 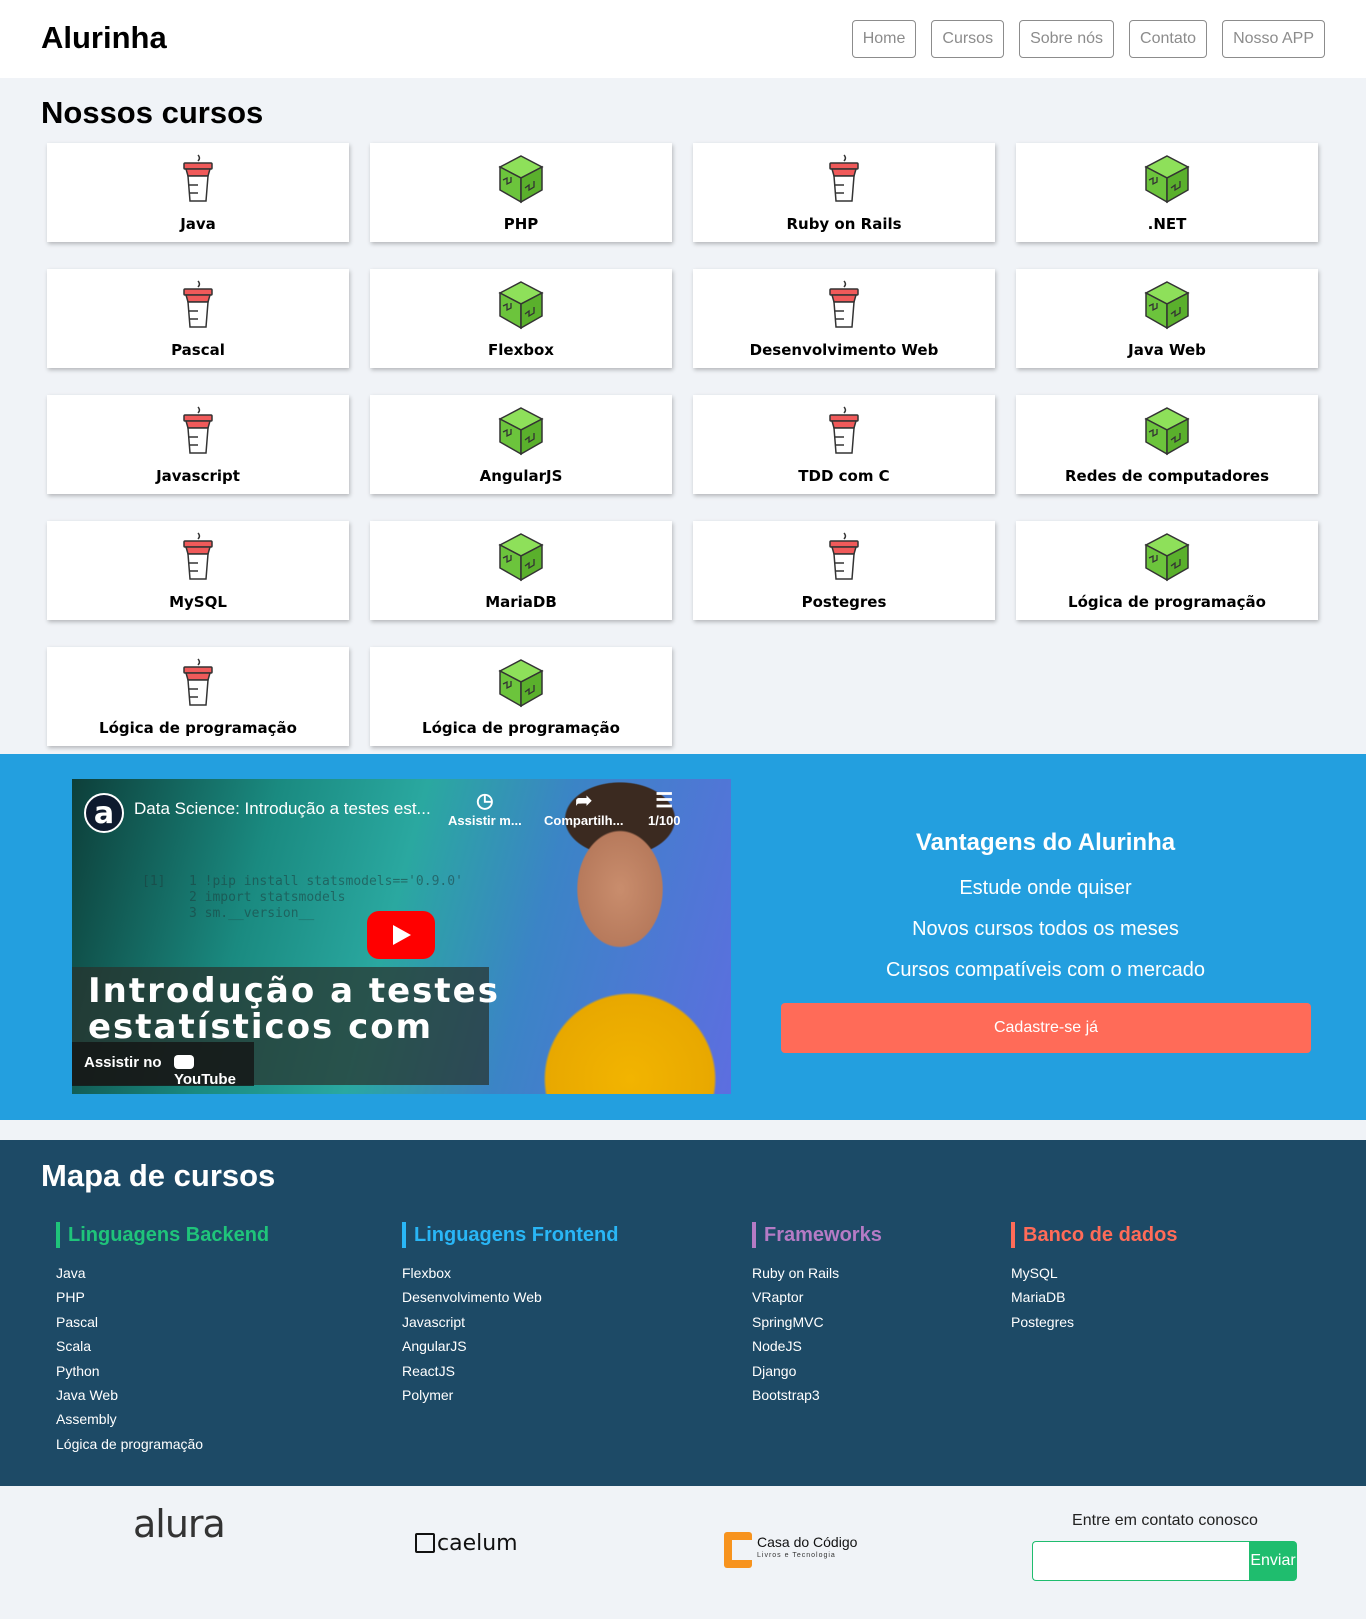 What do you see at coordinates (425, 1543) in the screenshot?
I see `caelum-mark-icon` at bounding box center [425, 1543].